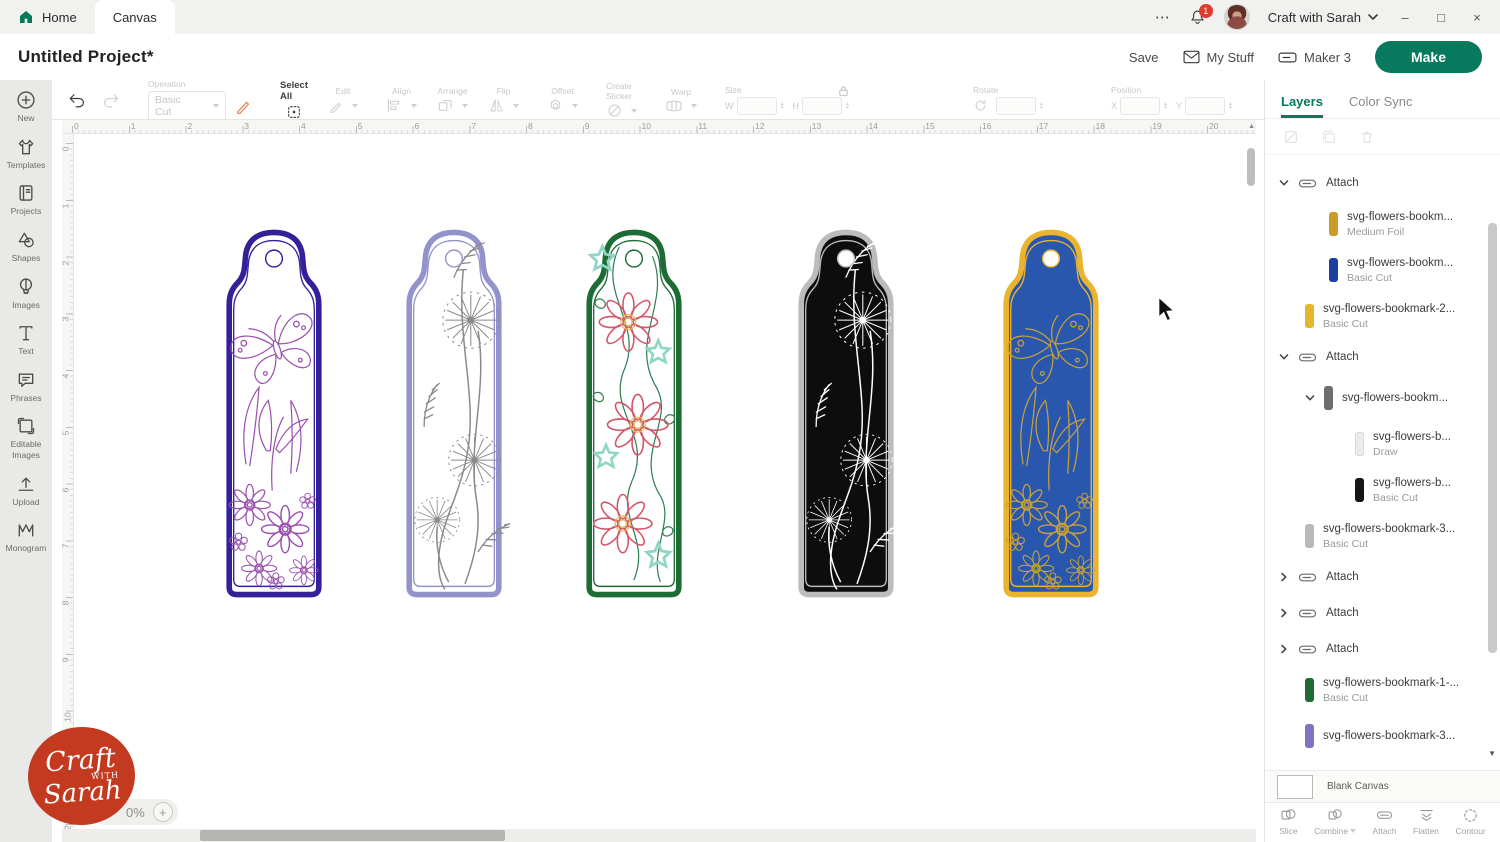  Describe the element at coordinates (26, 548) in the screenshot. I see `sidebar-item-label: Monogram` at that location.